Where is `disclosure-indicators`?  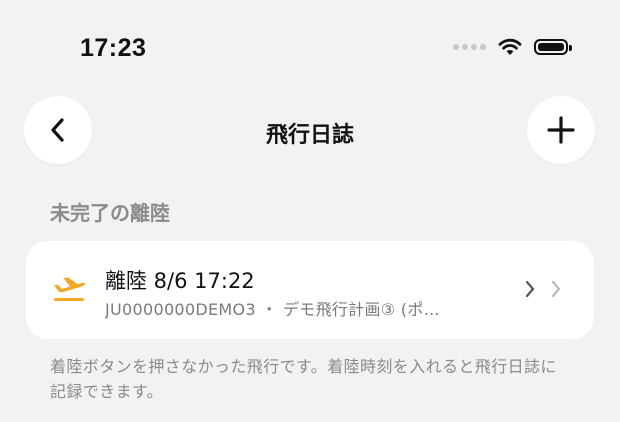 disclosure-indicators is located at coordinates (543, 289).